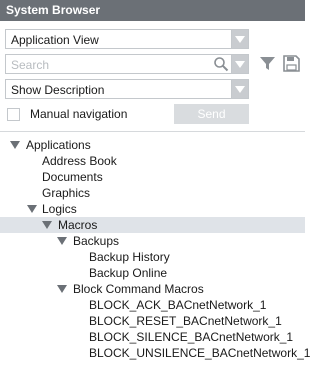  What do you see at coordinates (152, 225) in the screenshot?
I see `tree-node-macros: Macros` at bounding box center [152, 225].